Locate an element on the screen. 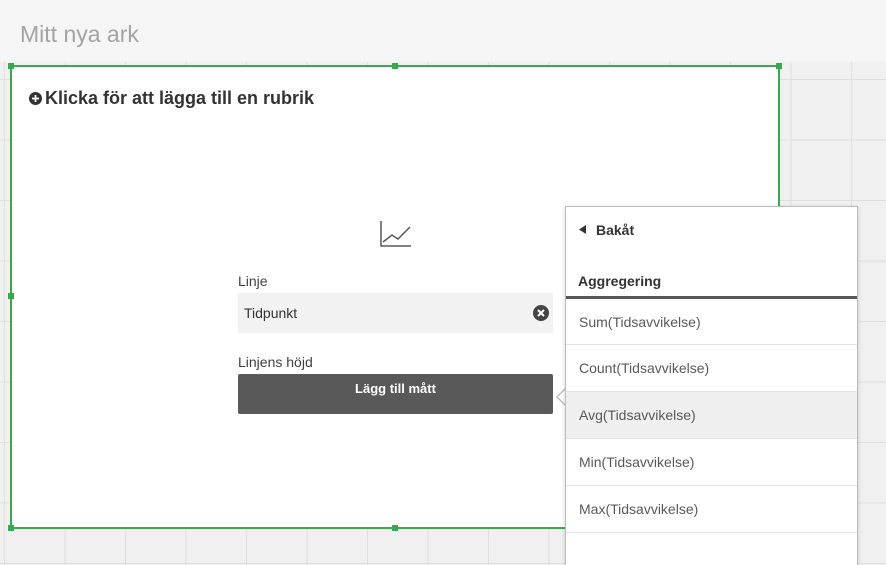 The image size is (886, 565). dimension-field: Tidpunkt is located at coordinates (395, 313).